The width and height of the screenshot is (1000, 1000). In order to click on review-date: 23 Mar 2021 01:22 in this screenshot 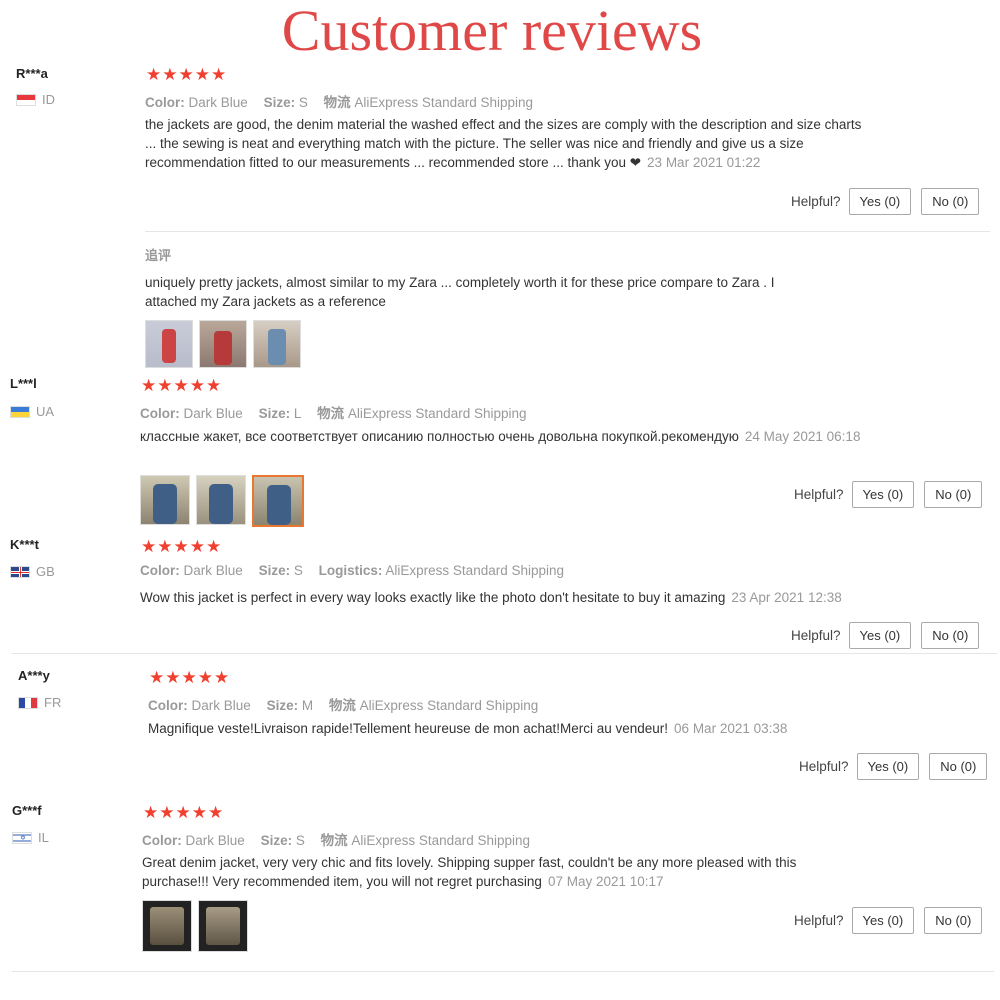, I will do `click(704, 162)`.